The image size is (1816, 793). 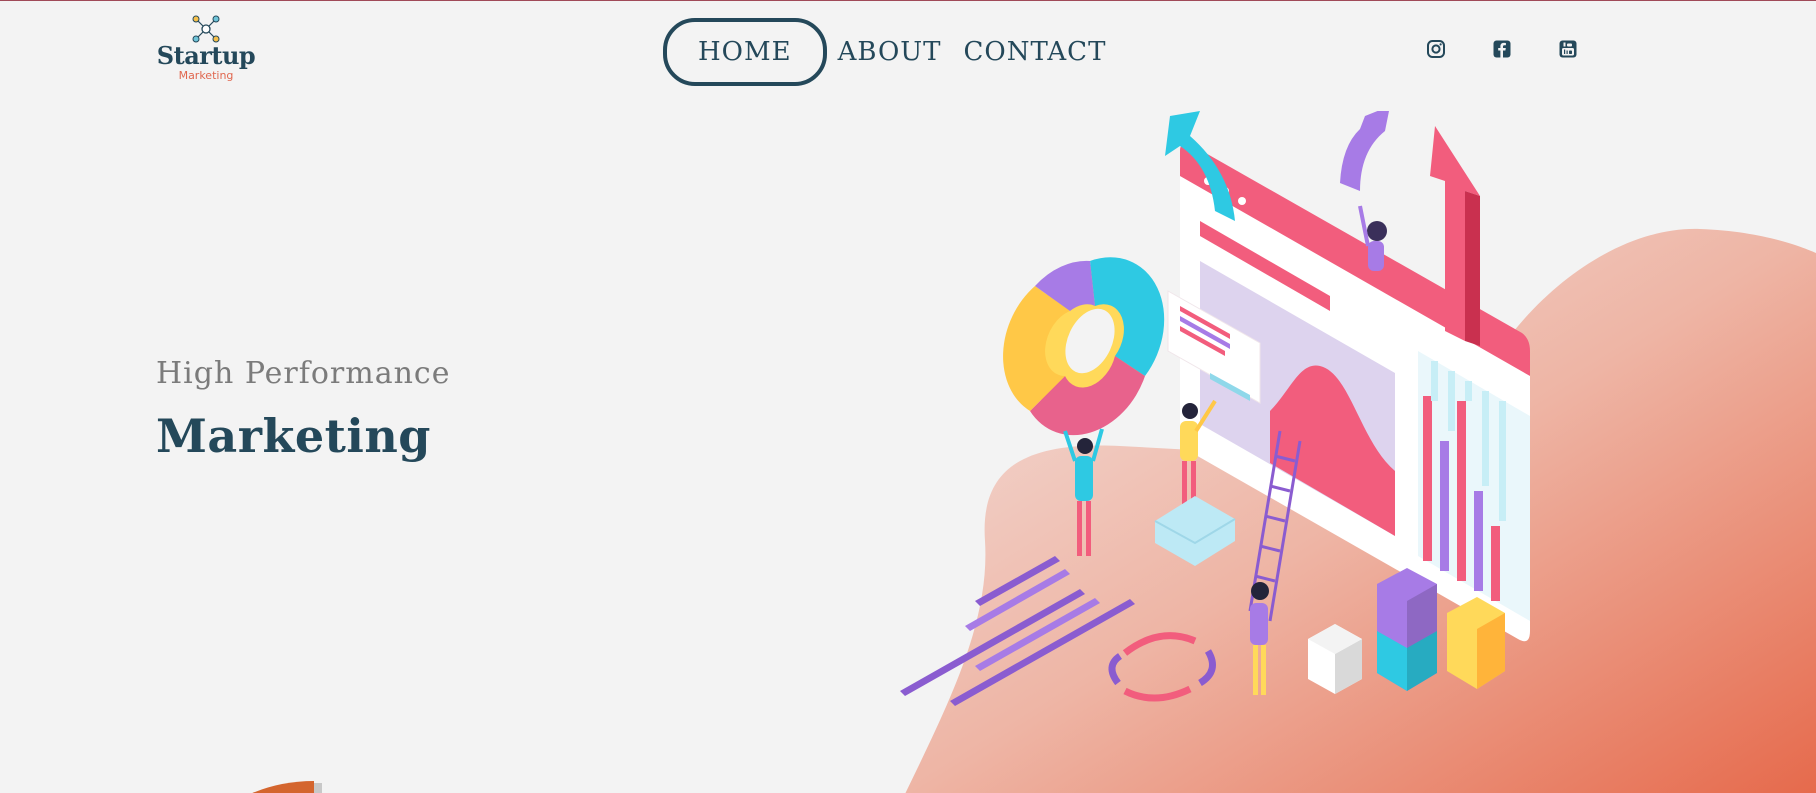 What do you see at coordinates (745, 52) in the screenshot?
I see `nav-home: HOME` at bounding box center [745, 52].